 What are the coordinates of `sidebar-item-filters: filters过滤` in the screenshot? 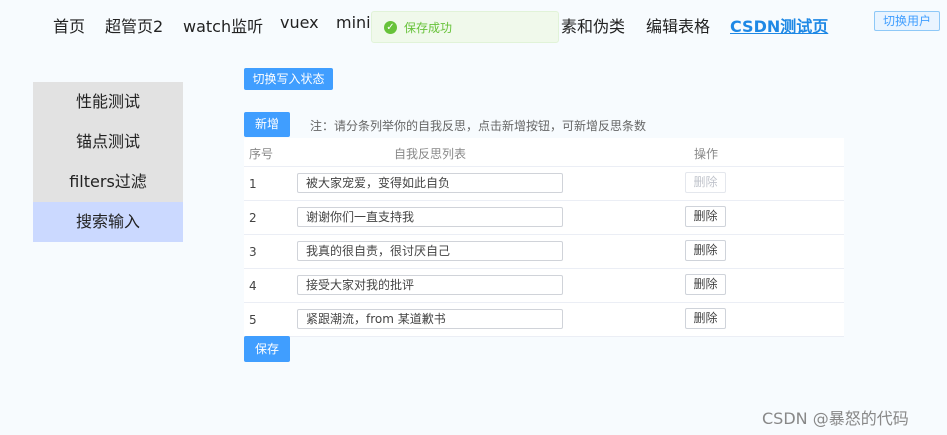 It's located at (108, 182).